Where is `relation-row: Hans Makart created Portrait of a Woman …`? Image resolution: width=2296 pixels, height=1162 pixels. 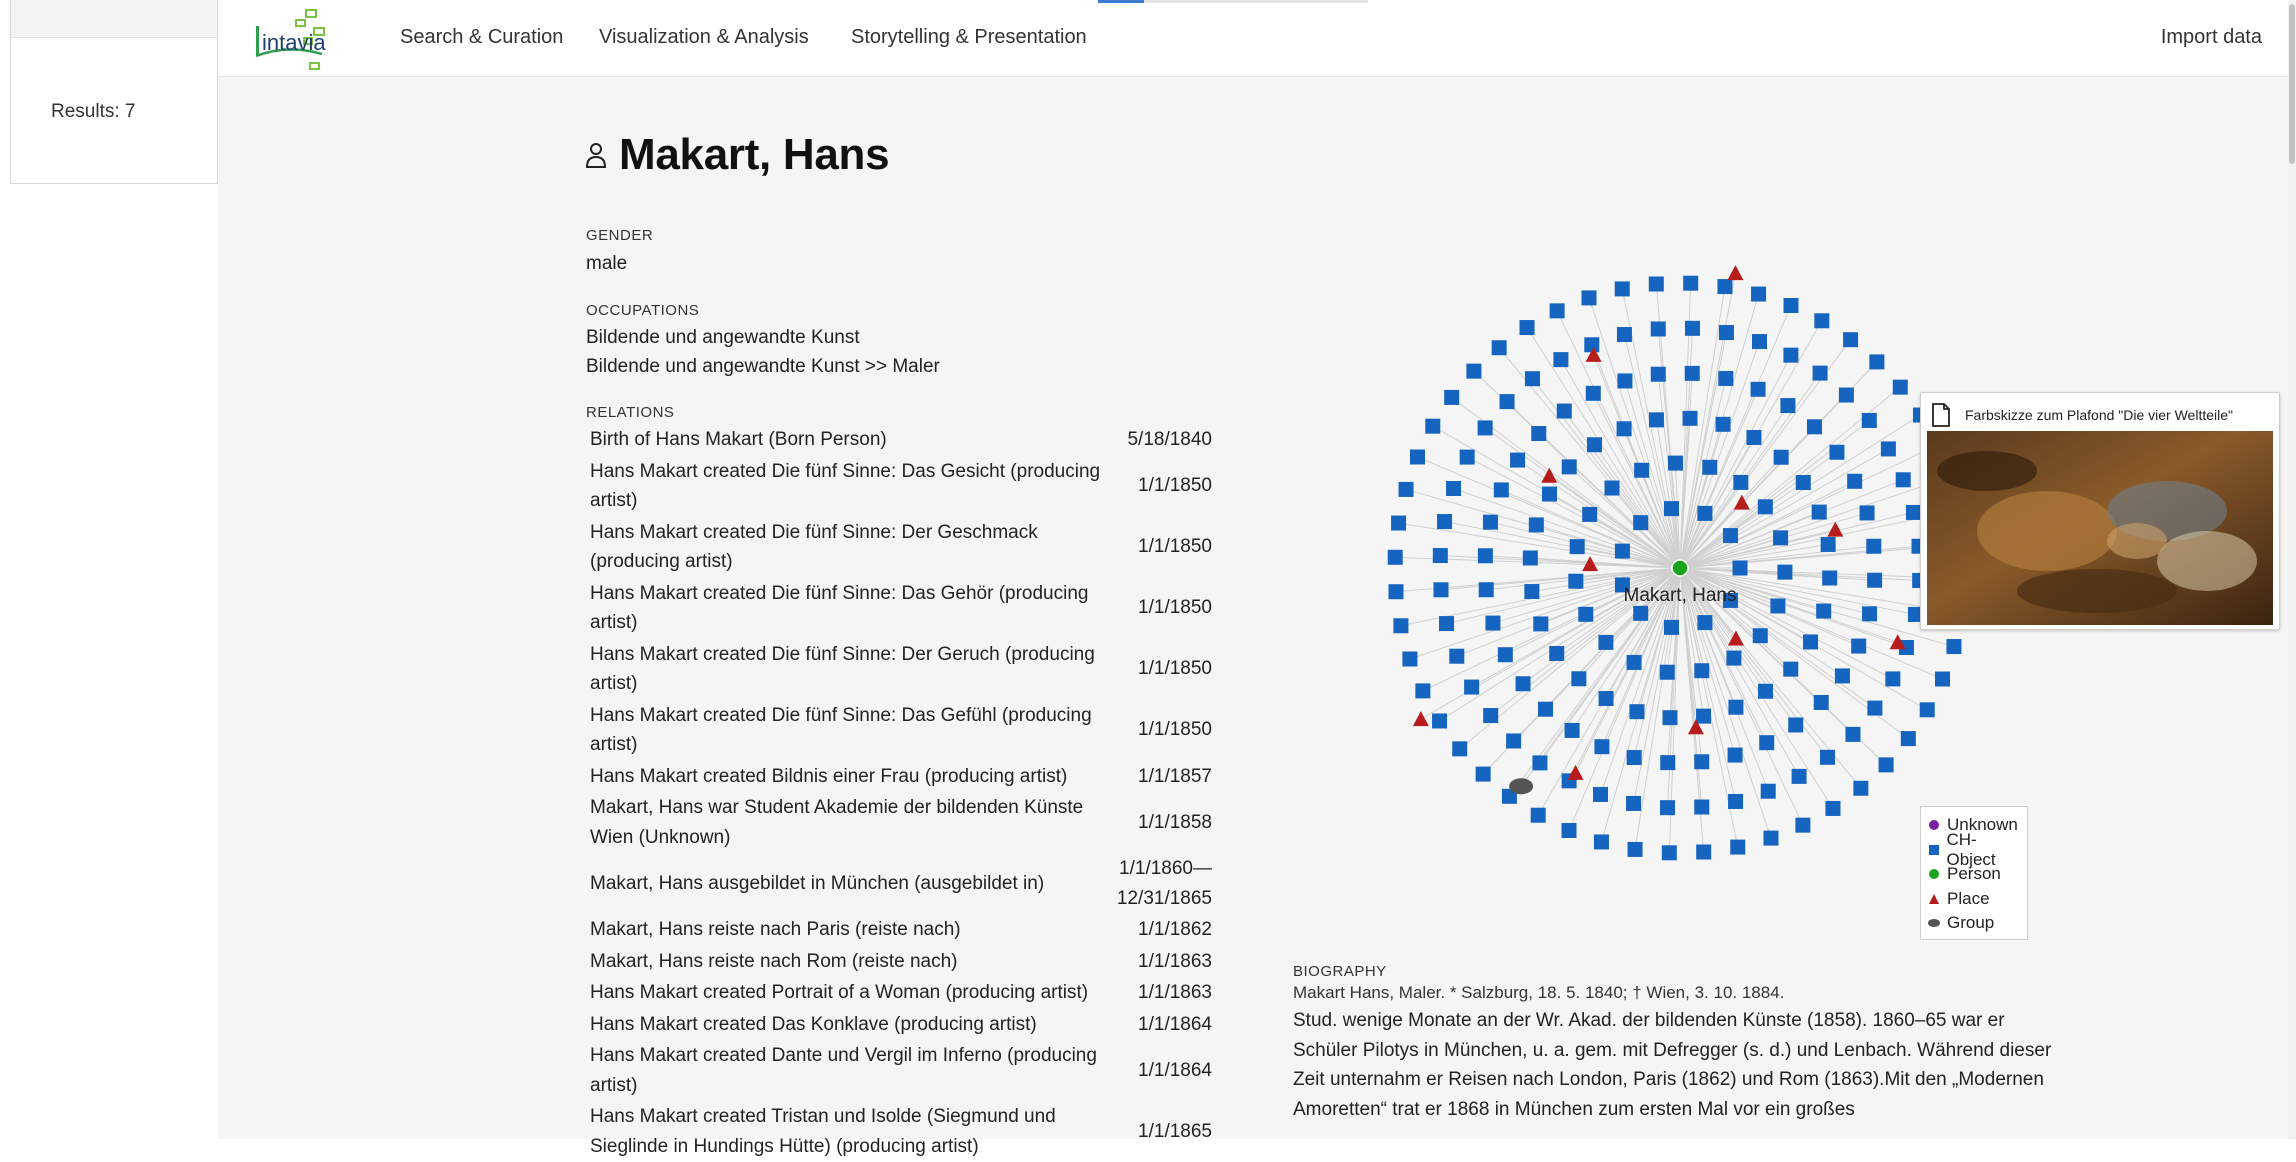 relation-row: Hans Makart created Portrait of a Woman … is located at coordinates (901, 993).